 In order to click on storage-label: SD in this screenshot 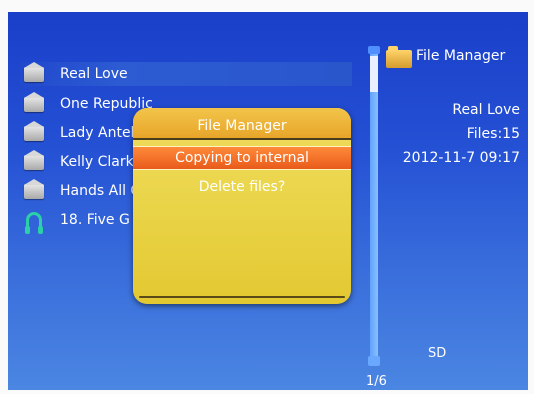, I will do `click(437, 353)`.